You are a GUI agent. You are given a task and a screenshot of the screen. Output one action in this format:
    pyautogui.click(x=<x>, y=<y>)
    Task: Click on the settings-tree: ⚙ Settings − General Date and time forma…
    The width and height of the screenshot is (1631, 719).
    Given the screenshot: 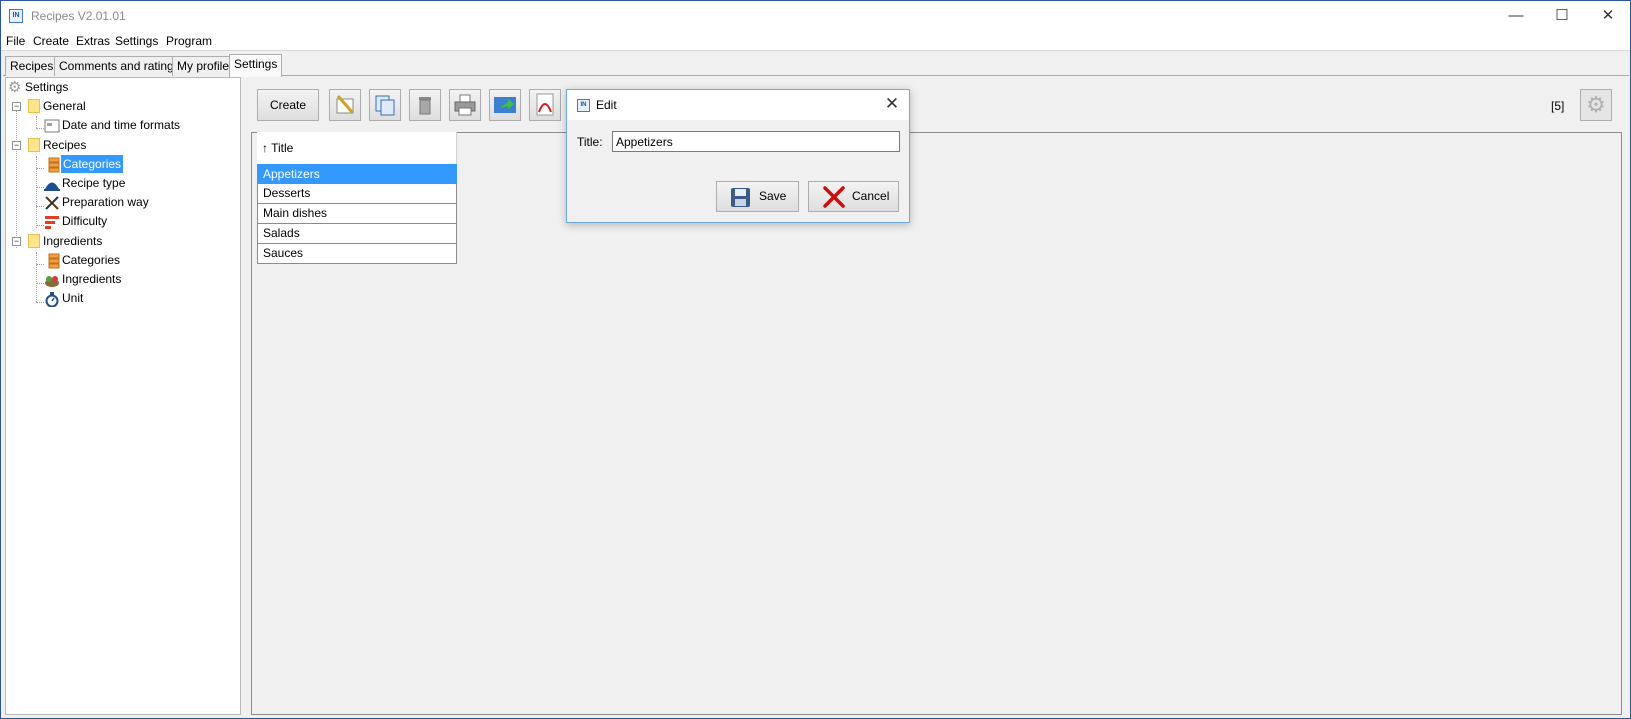 What is the action you would take?
    pyautogui.click(x=123, y=396)
    